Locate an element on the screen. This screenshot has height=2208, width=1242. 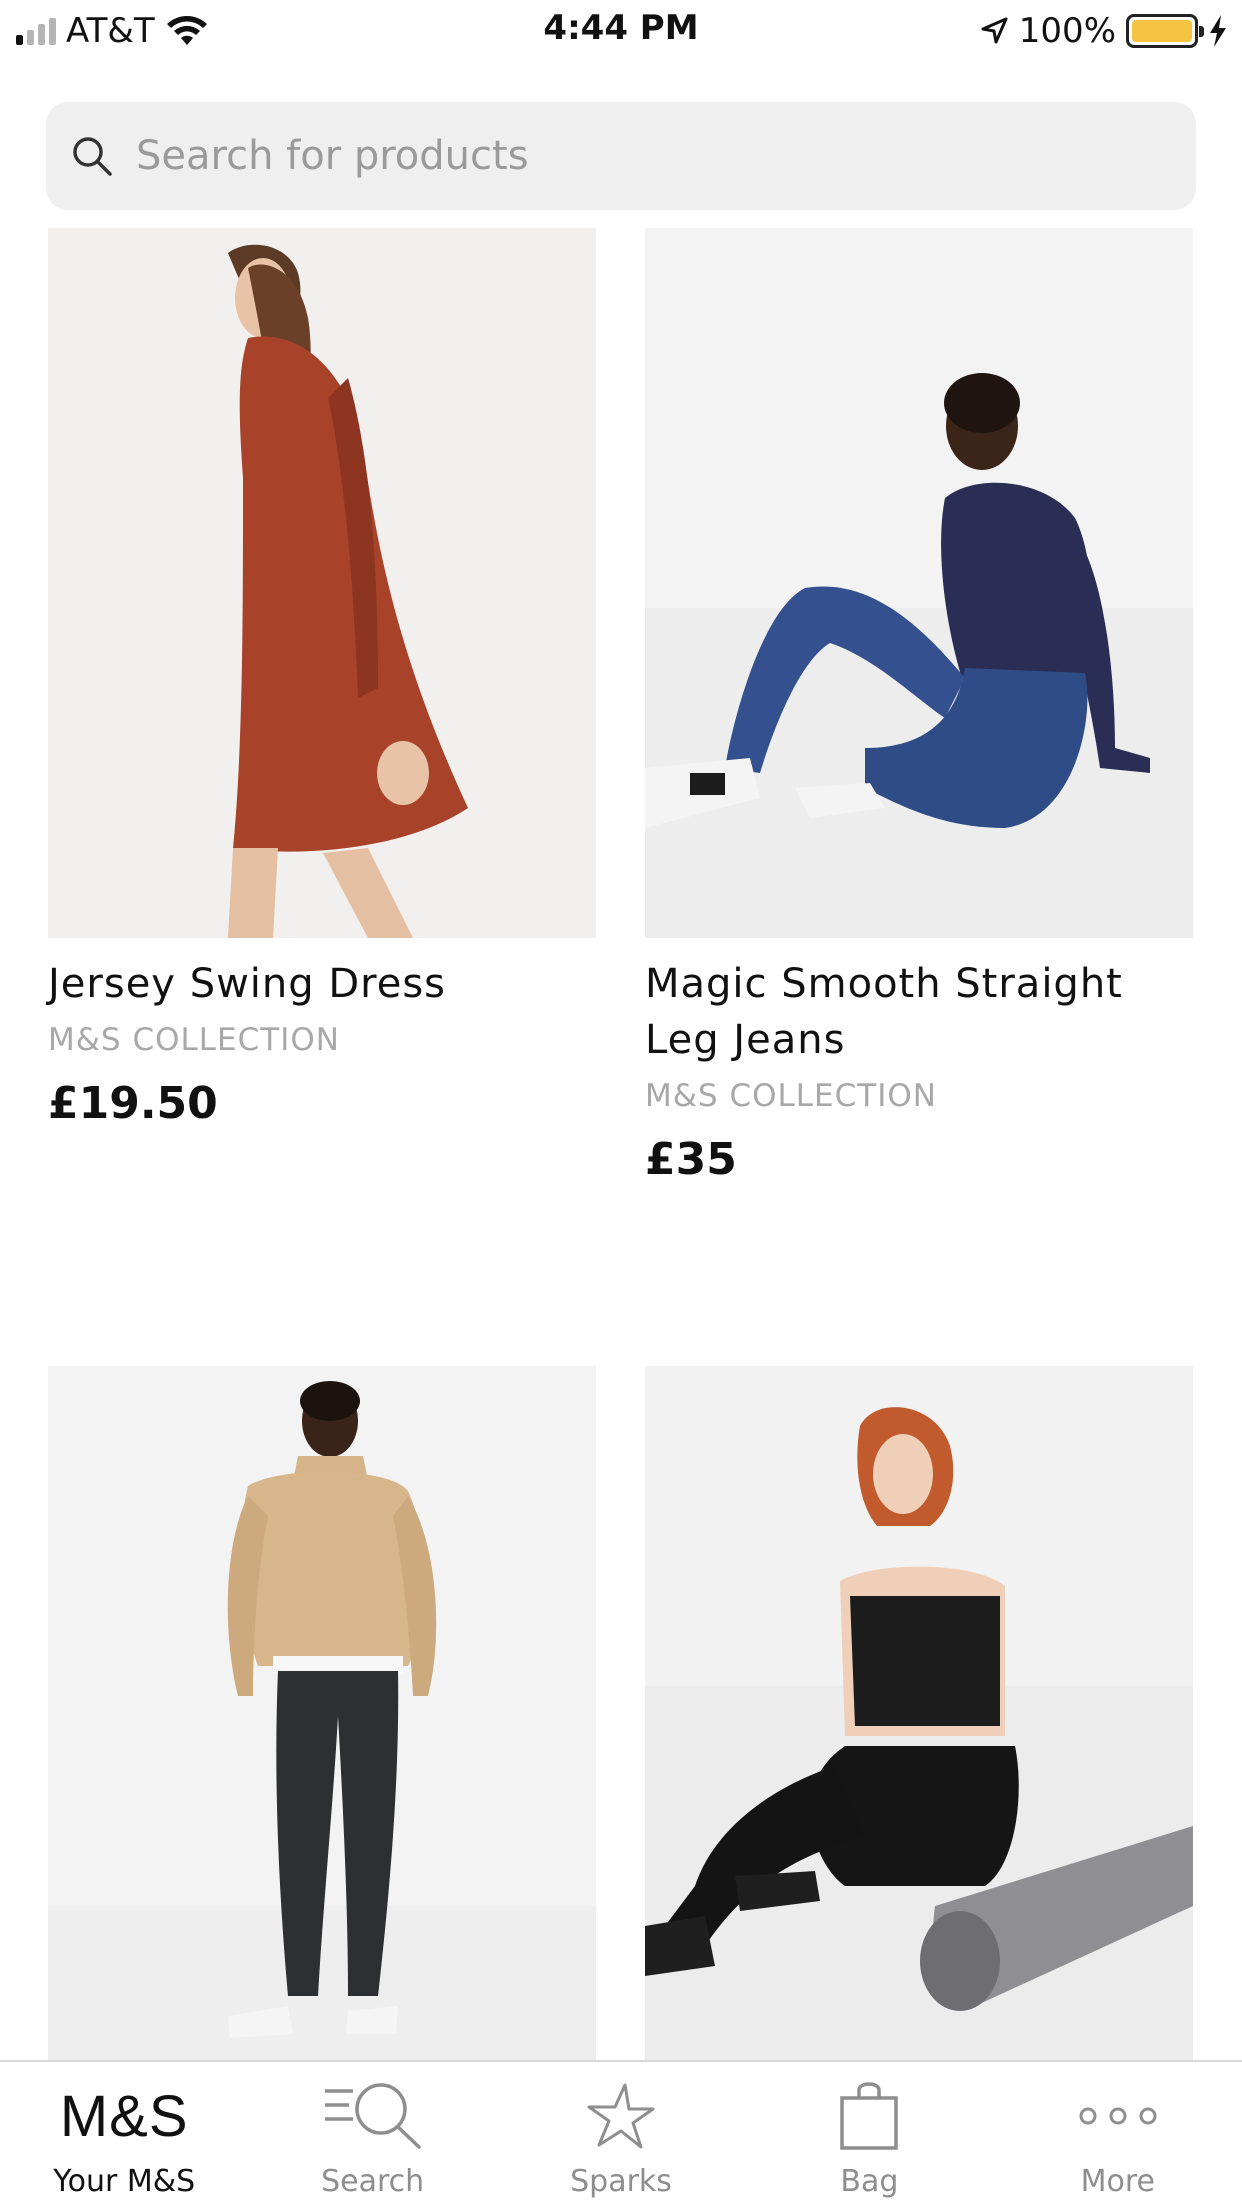
tab-sparks: Sparks is located at coordinates (621, 2135).